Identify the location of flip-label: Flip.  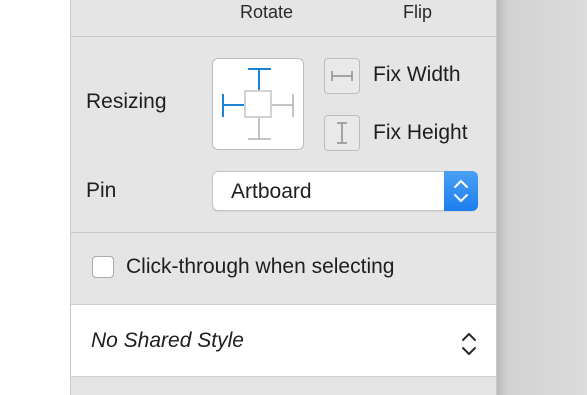
(418, 12).